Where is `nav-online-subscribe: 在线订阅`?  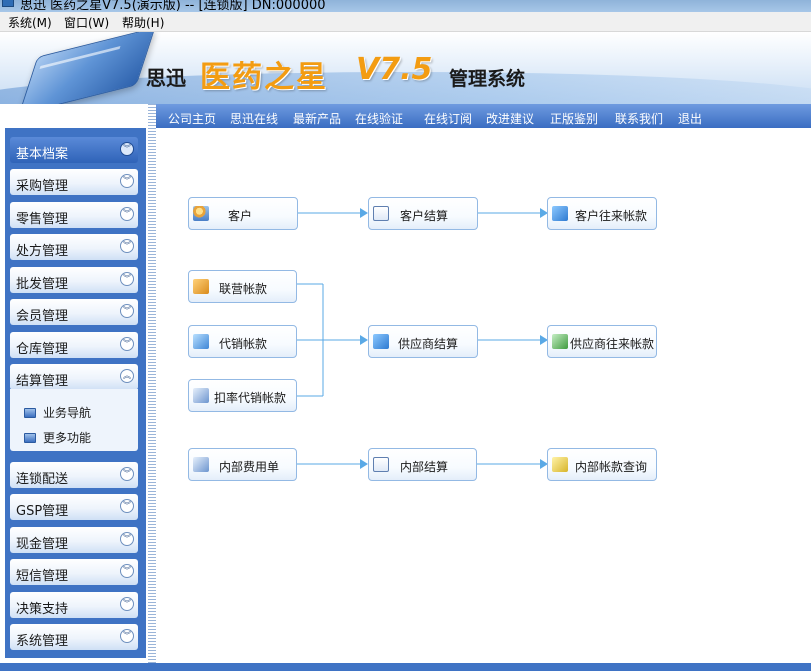
nav-online-subscribe: 在线订阅 is located at coordinates (448, 118).